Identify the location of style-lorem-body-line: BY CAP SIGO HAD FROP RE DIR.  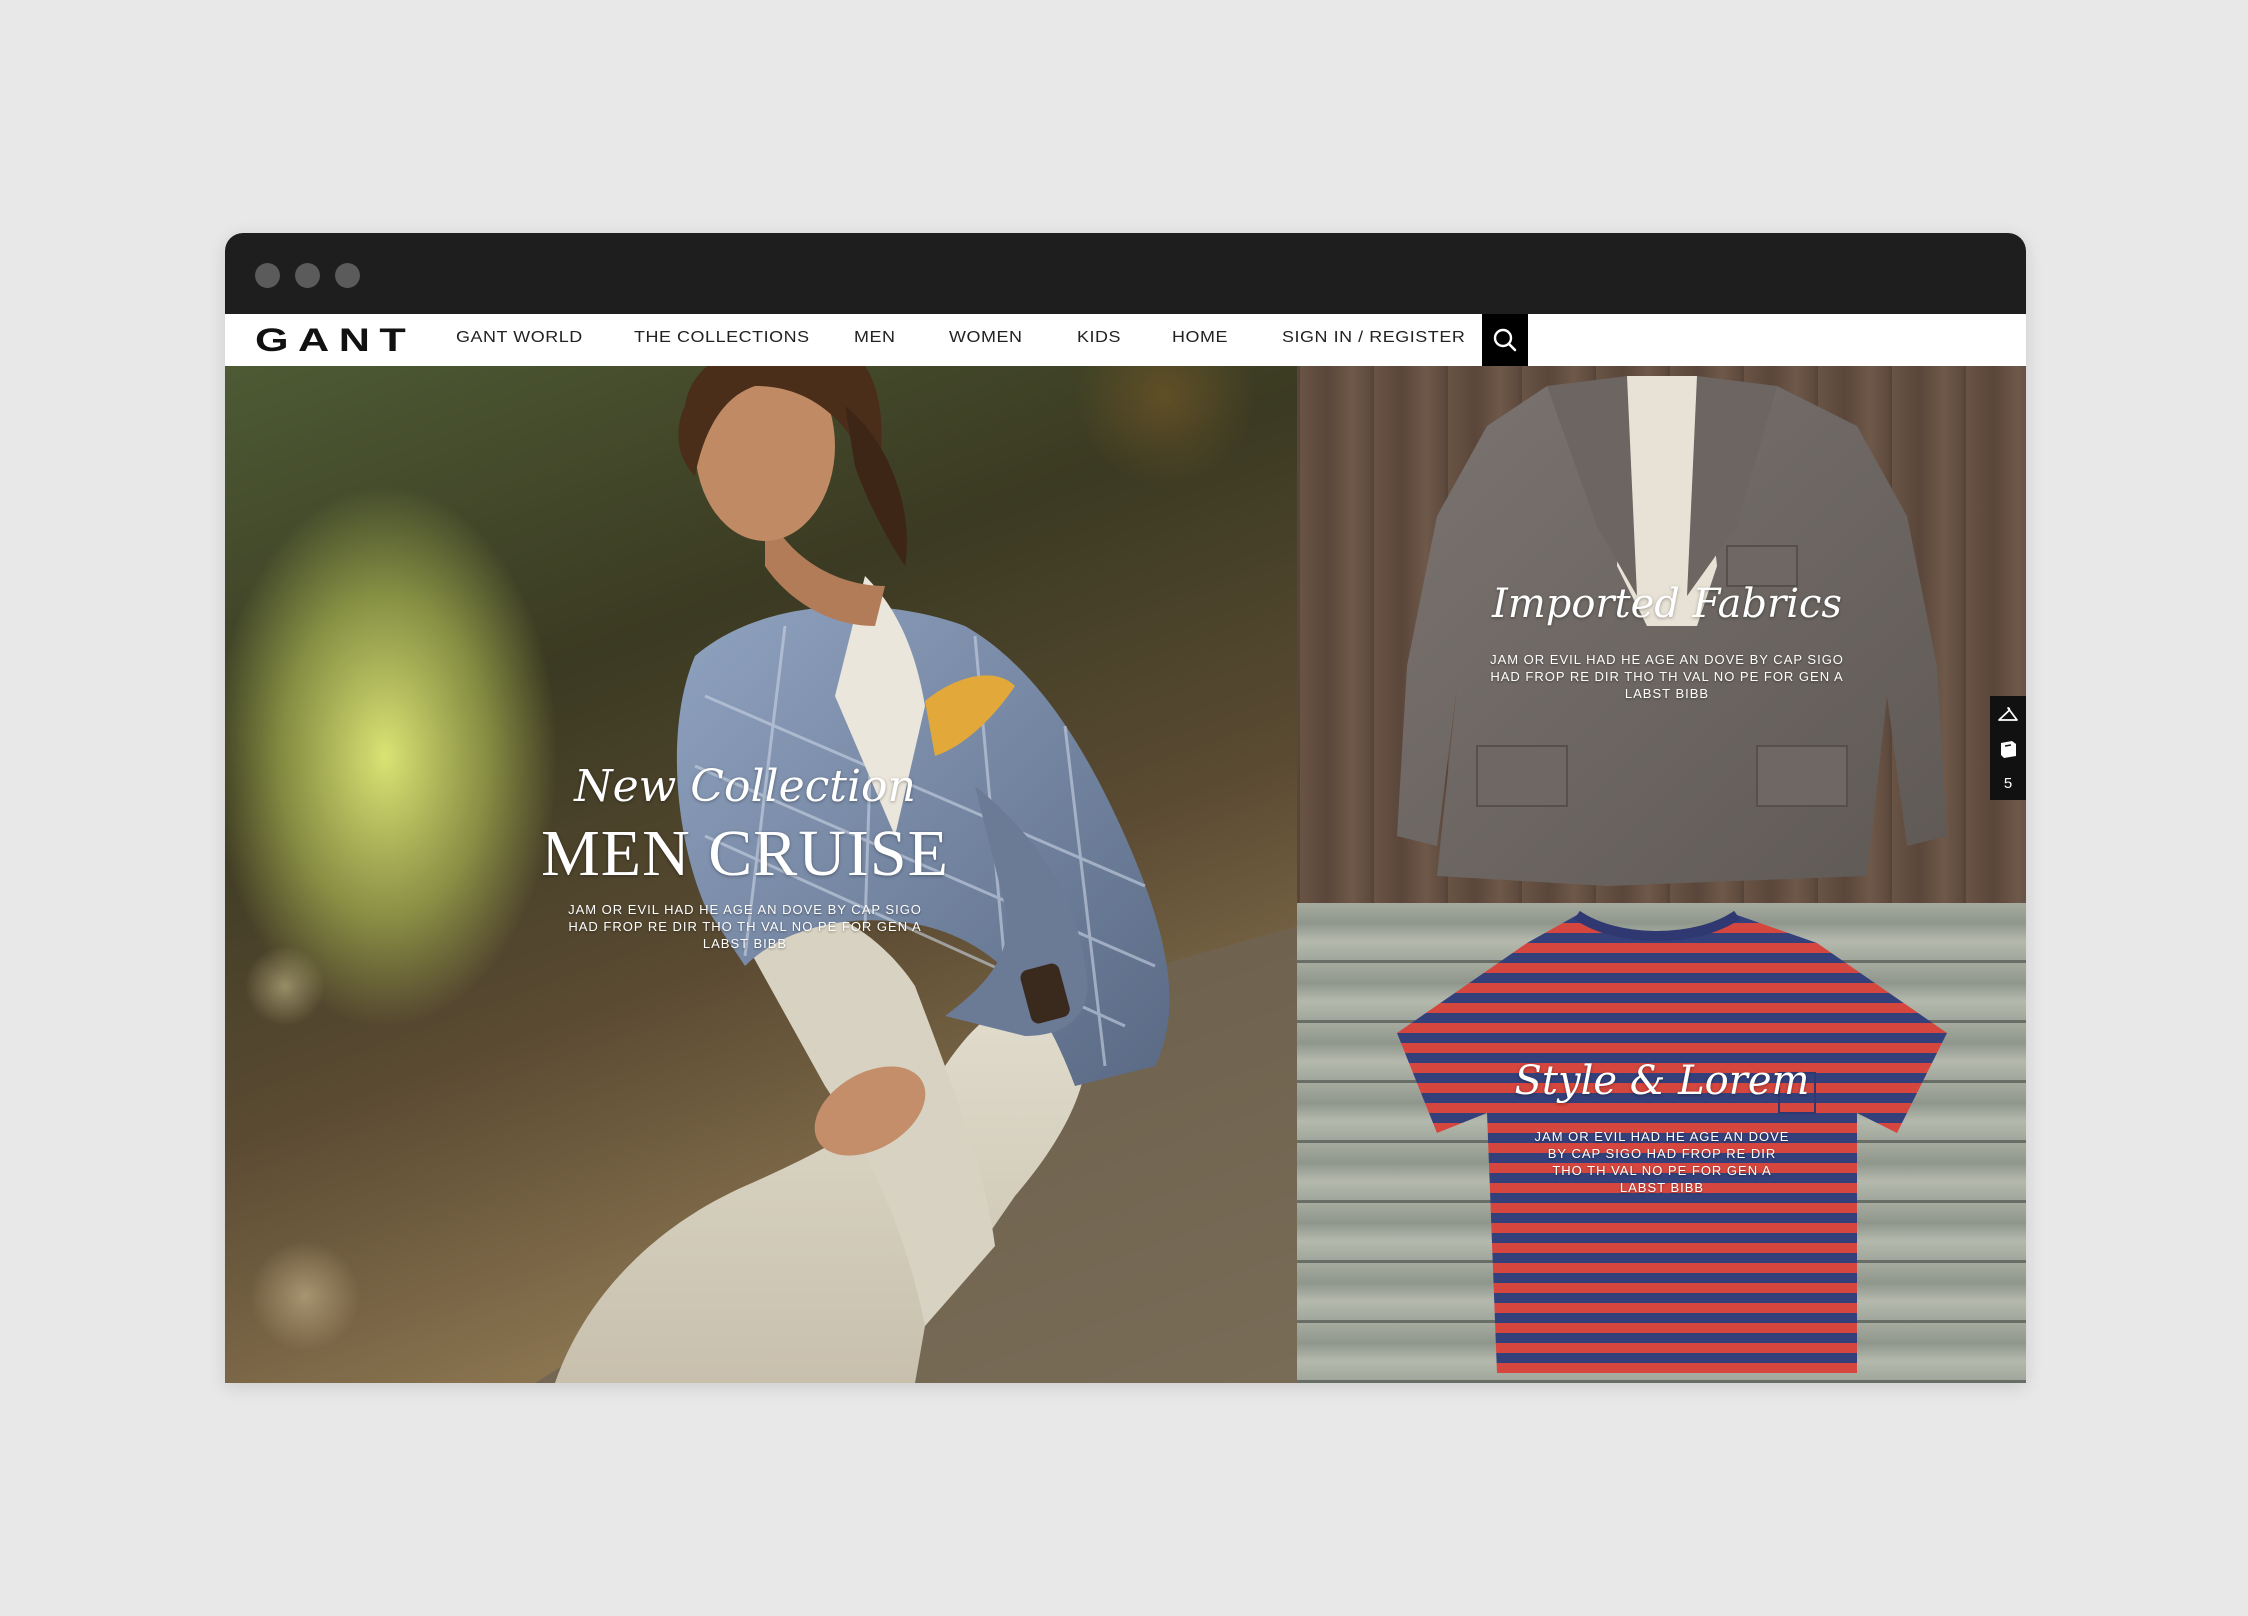
(1662, 1153).